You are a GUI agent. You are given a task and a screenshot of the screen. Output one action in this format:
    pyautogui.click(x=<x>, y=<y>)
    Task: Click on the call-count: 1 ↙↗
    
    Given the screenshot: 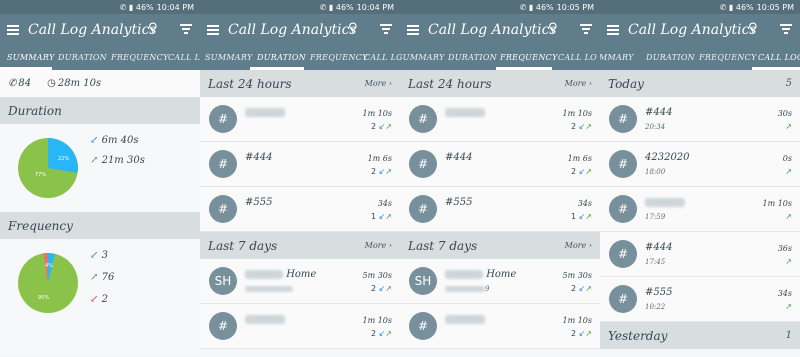 What is the action you would take?
    pyautogui.click(x=581, y=216)
    